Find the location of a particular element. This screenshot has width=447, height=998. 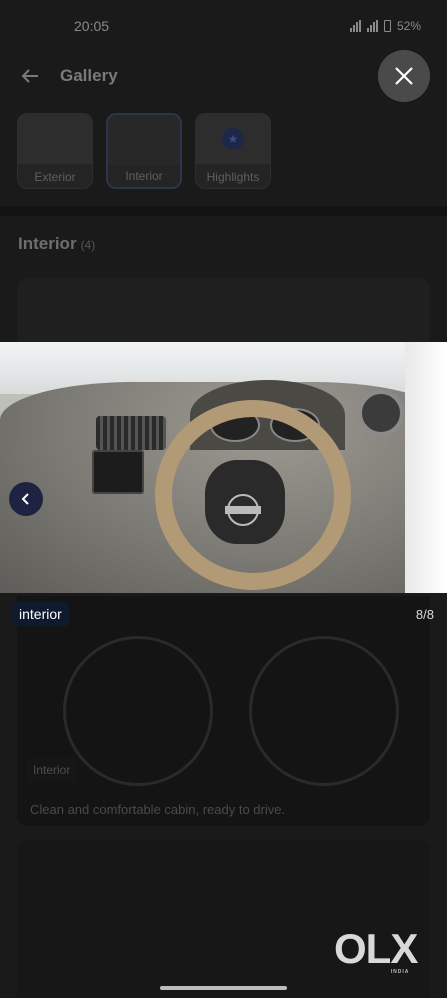

section-divider is located at coordinates (223, 211).